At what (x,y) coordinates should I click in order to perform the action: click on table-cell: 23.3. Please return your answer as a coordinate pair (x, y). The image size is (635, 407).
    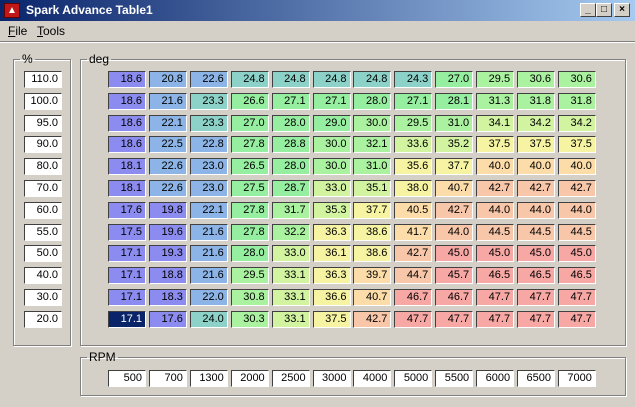
    Looking at the image, I should click on (208, 101).